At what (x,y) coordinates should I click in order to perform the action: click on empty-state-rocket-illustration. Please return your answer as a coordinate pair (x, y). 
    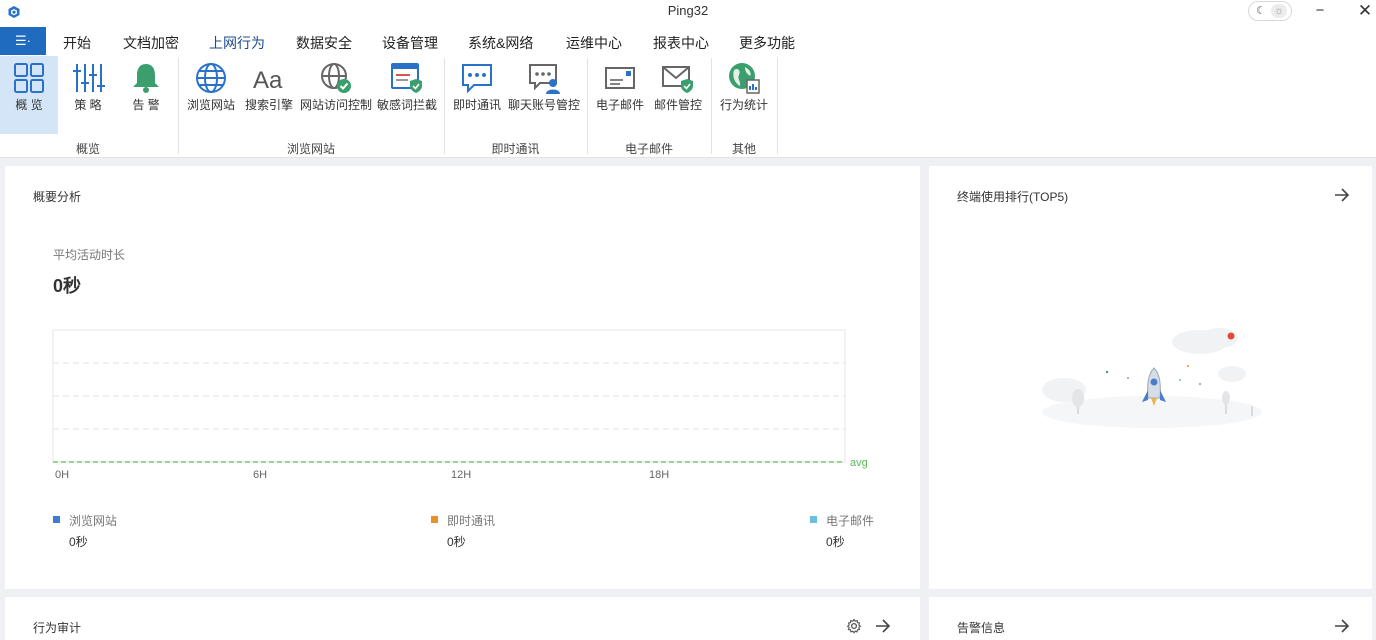
    Looking at the image, I should click on (1152, 378).